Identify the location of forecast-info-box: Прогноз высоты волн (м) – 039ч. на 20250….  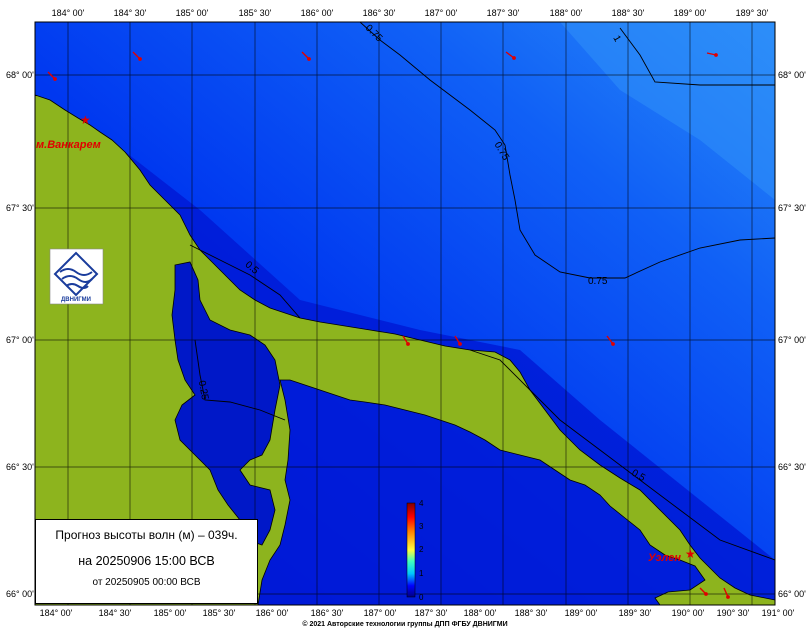
(146, 561).